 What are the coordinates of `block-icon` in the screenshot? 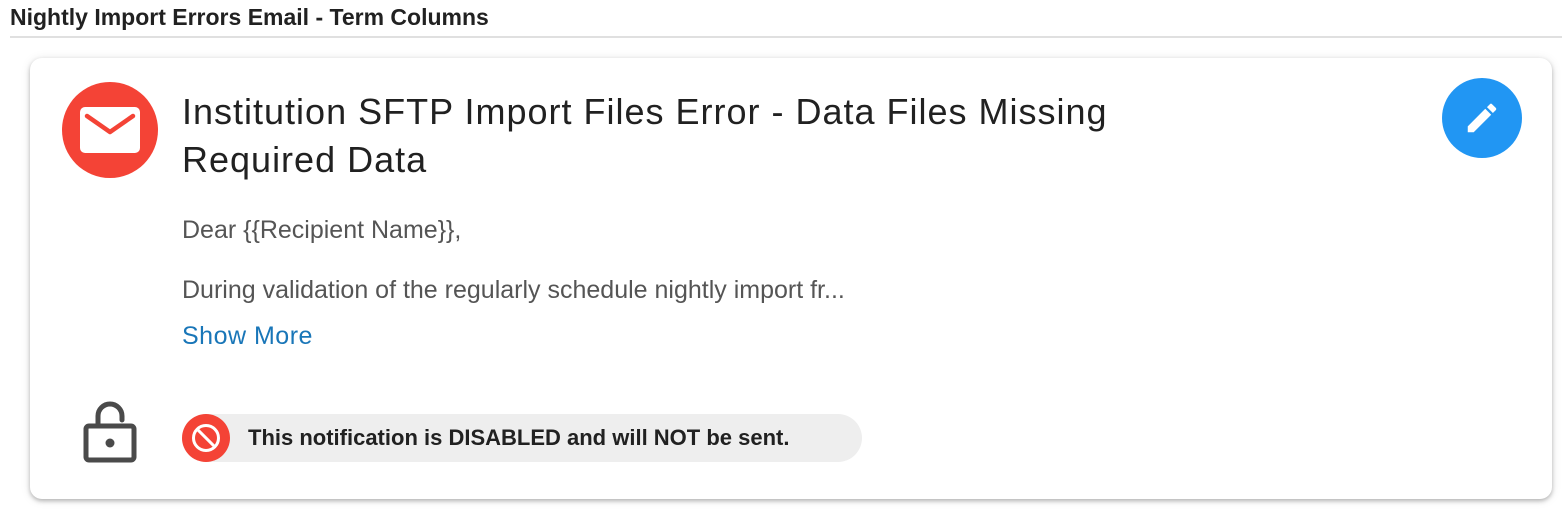 It's located at (206, 438).